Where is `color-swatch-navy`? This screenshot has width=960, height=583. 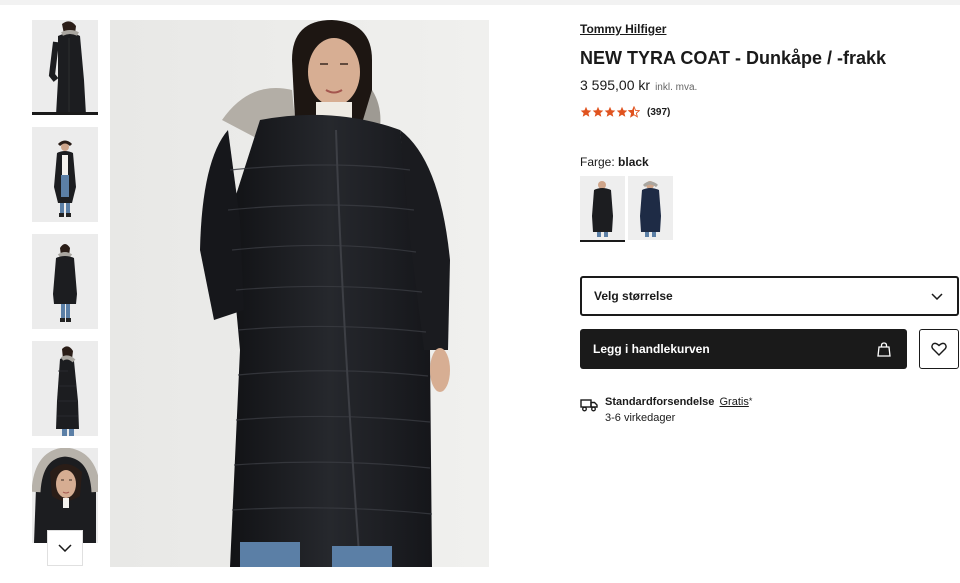 color-swatch-navy is located at coordinates (650, 208).